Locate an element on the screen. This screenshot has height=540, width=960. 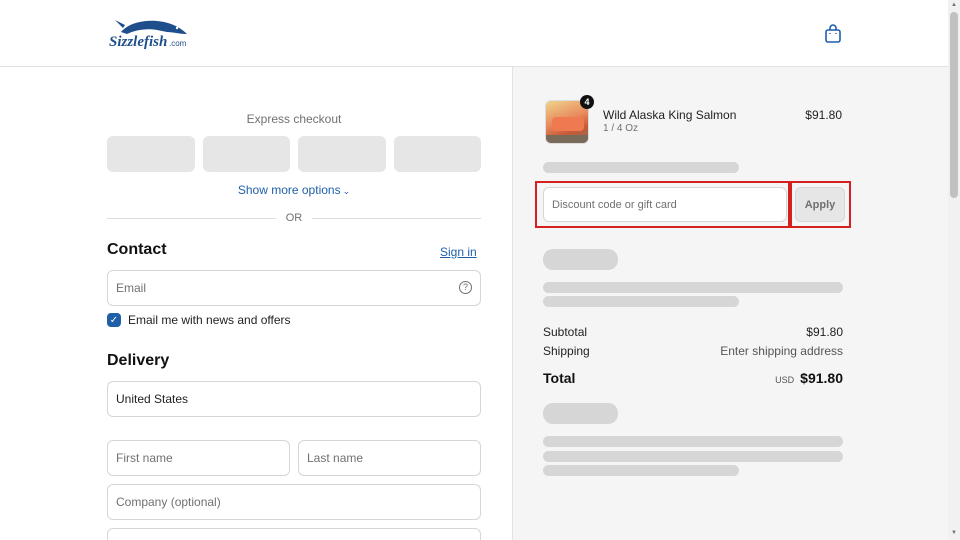
product-price: $91.80 is located at coordinates (823, 115).